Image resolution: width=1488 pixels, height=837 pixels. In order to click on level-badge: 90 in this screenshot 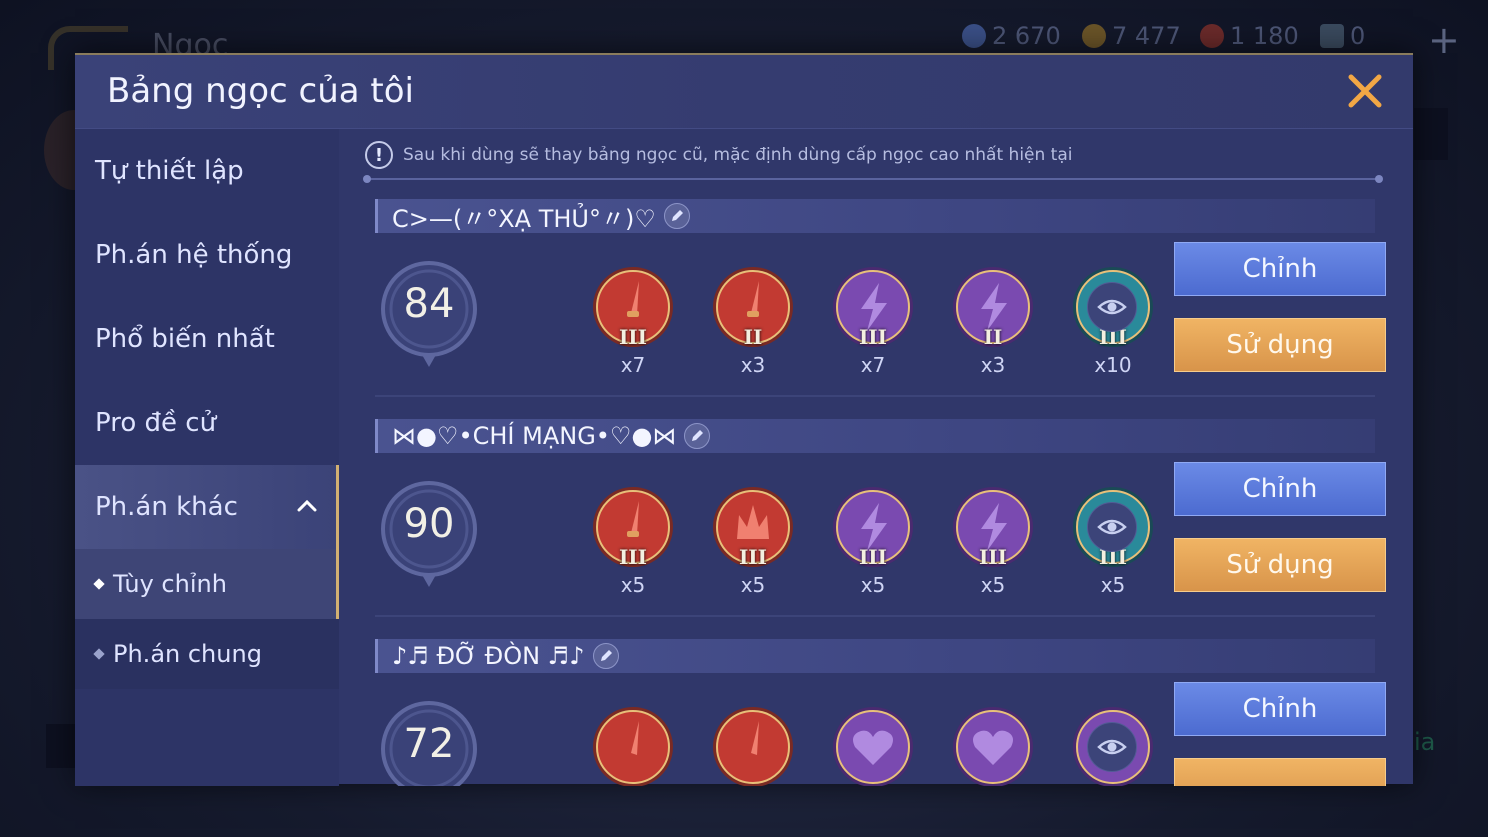, I will do `click(429, 534)`.